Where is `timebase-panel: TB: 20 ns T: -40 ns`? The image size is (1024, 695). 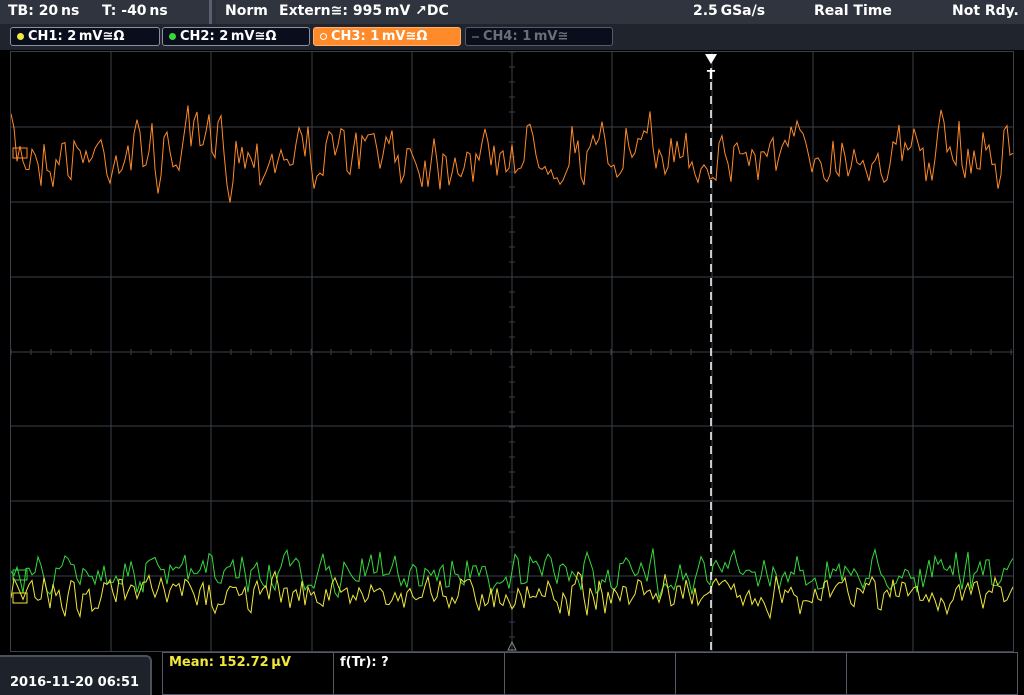
timebase-panel: TB: 20 ns T: -40 ns is located at coordinates (106, 12).